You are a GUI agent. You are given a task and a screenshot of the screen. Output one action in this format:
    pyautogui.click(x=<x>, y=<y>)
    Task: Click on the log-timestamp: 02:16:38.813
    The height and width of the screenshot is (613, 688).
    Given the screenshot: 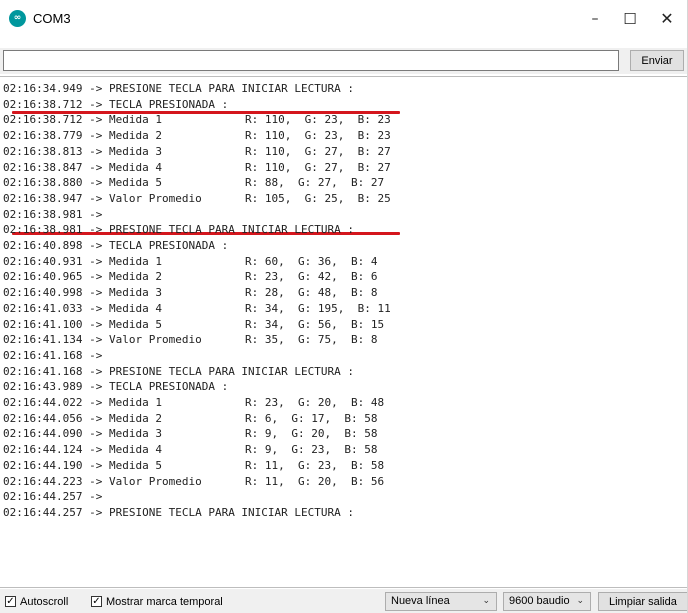 What is the action you would take?
    pyautogui.click(x=43, y=151)
    